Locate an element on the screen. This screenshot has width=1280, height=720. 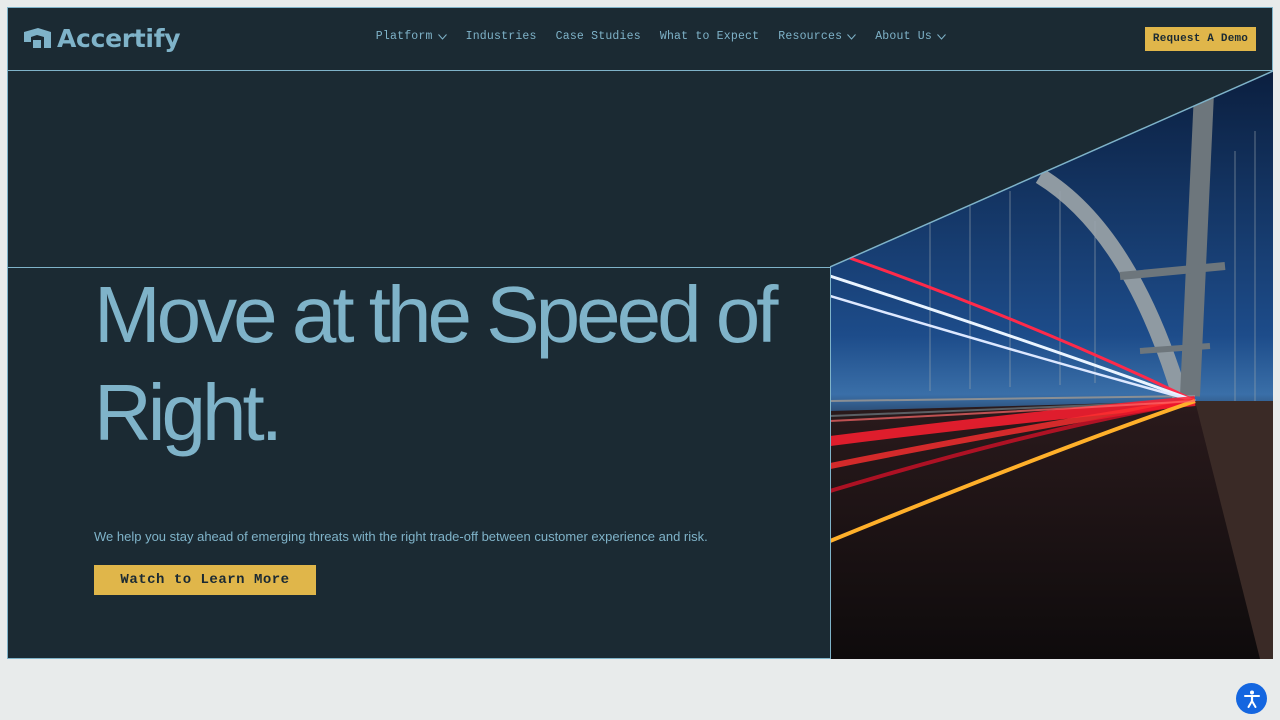
accertify-logo-icon is located at coordinates (37, 38).